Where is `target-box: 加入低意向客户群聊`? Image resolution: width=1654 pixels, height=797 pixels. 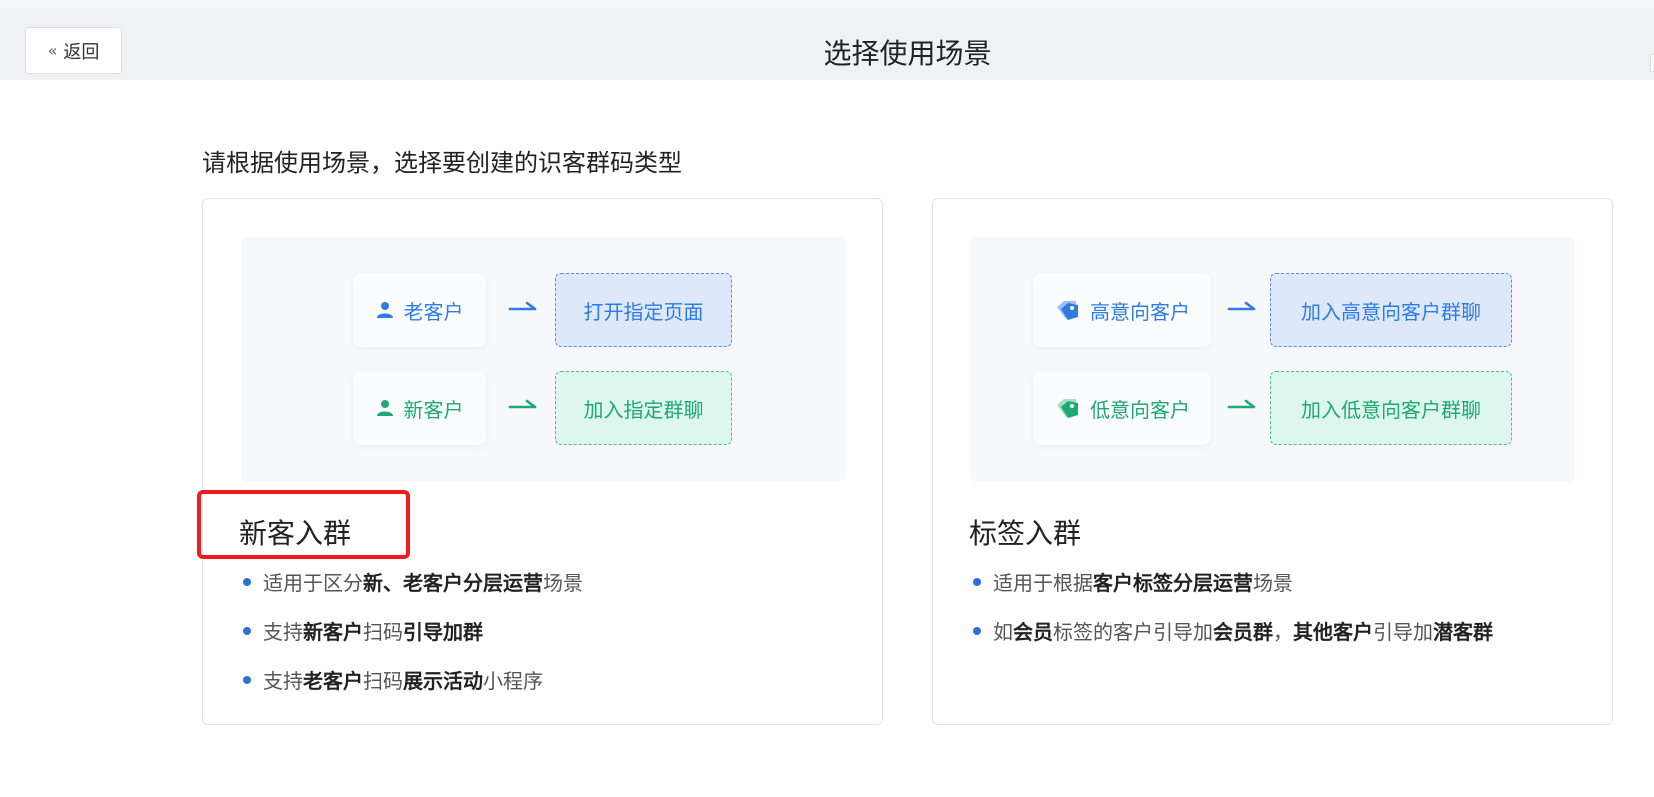
target-box: 加入低意向客户群聊 is located at coordinates (1391, 408).